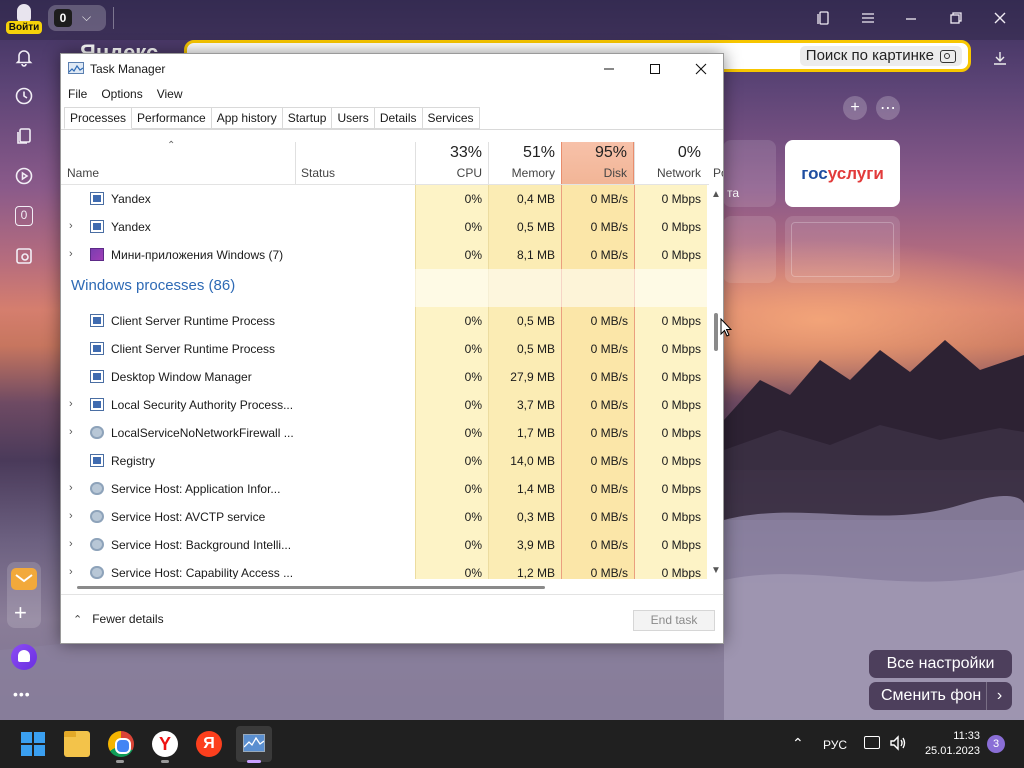  Describe the element at coordinates (170, 95) in the screenshot. I see `menu-view: View` at that location.